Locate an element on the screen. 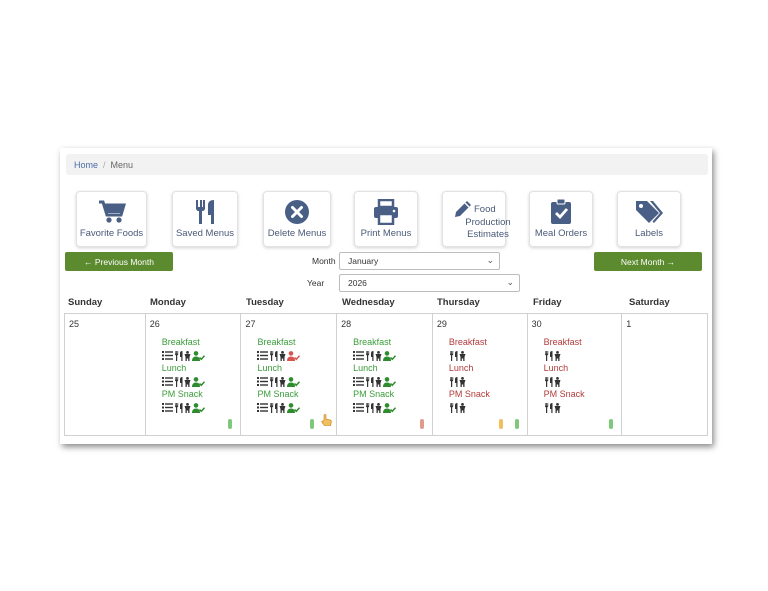 This screenshot has width=768, height=591. calendar-day-cell: 29 Breakfast Lunch PM Snack is located at coordinates (480, 374).